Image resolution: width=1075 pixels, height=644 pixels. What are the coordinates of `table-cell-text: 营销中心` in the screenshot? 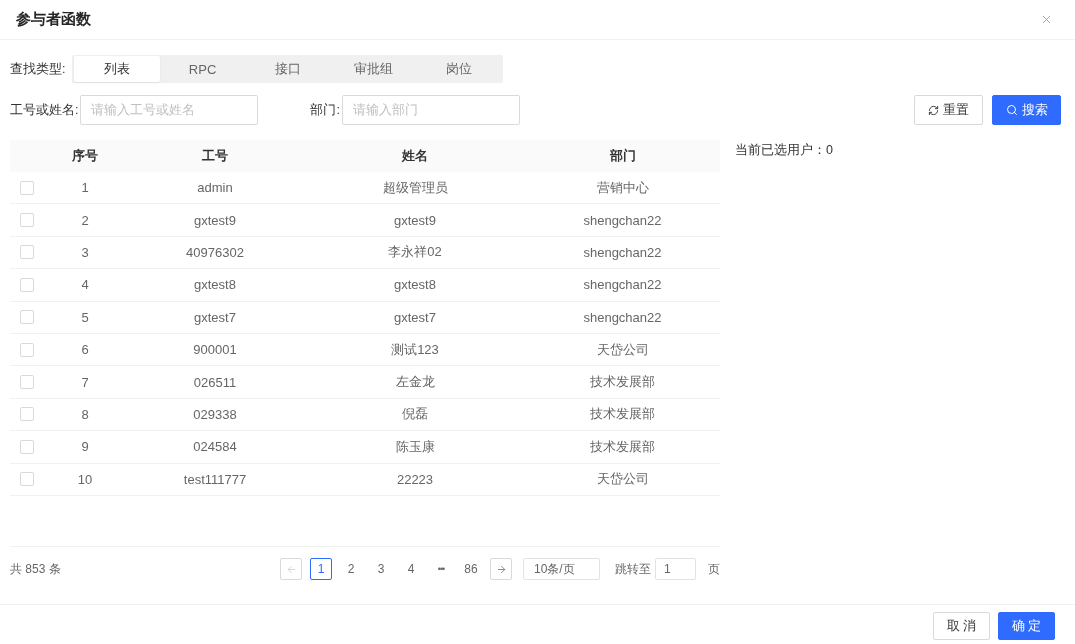 It's located at (622, 187).